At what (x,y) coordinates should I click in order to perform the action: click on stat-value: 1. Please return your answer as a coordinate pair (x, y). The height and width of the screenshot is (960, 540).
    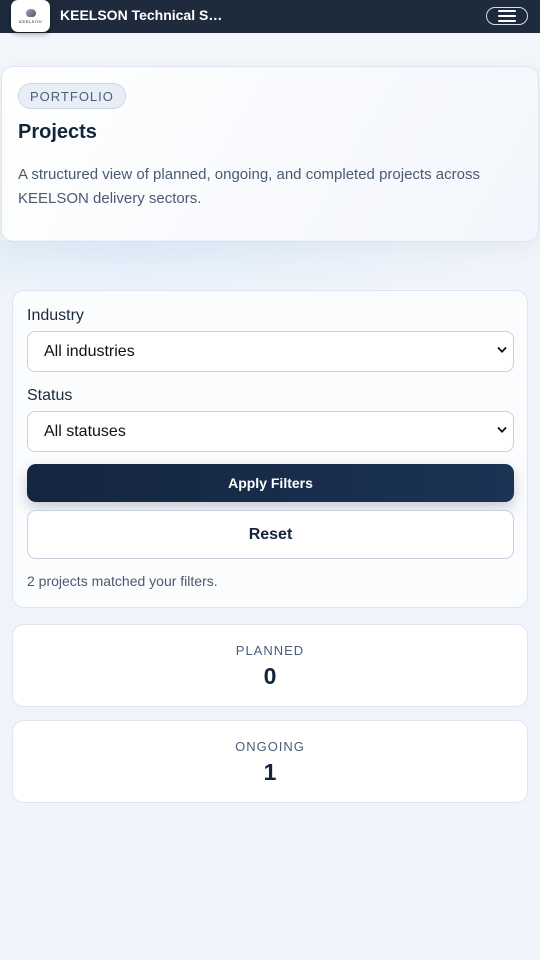
    Looking at the image, I should click on (270, 772).